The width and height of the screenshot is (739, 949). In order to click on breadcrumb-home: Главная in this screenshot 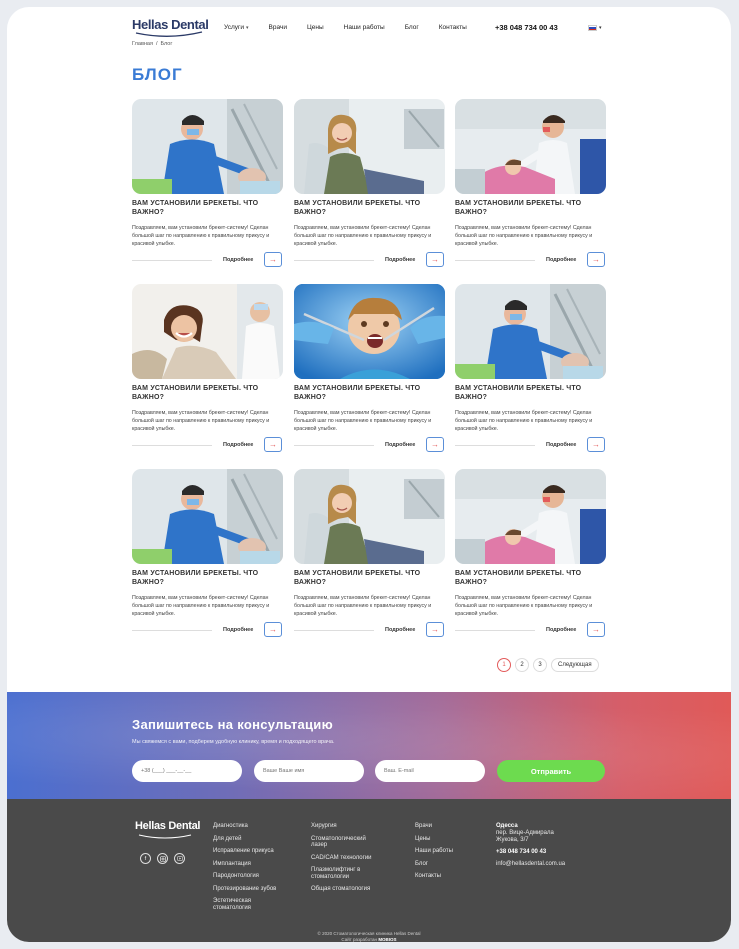, I will do `click(142, 44)`.